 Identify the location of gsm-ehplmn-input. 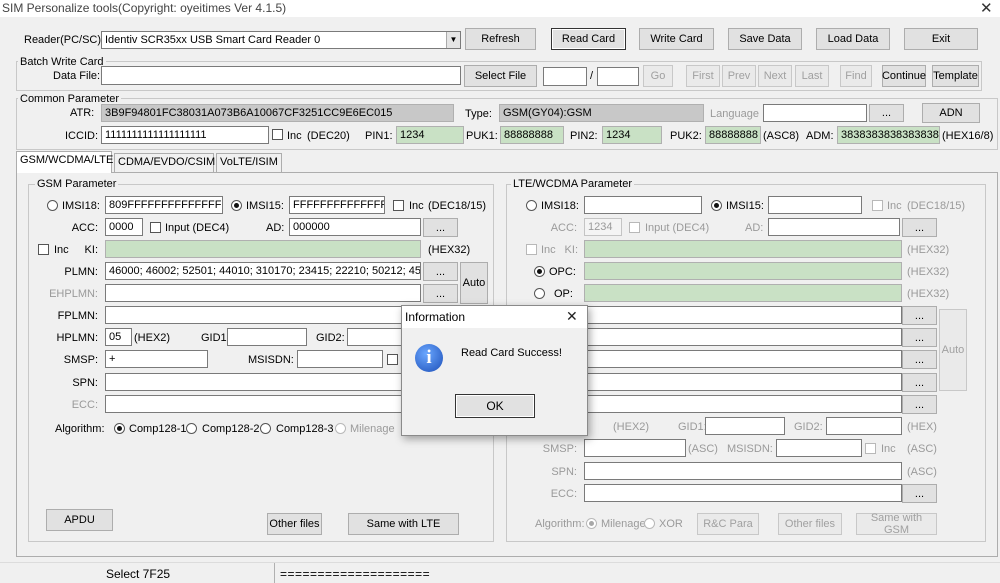
(263, 293).